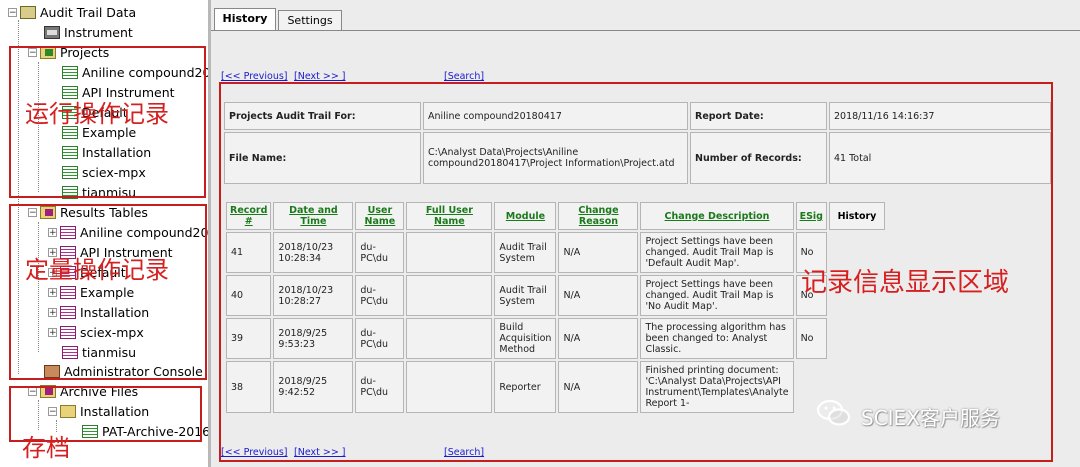  Describe the element at coordinates (310, 20) in the screenshot. I see `tab-settings: Settings` at that location.